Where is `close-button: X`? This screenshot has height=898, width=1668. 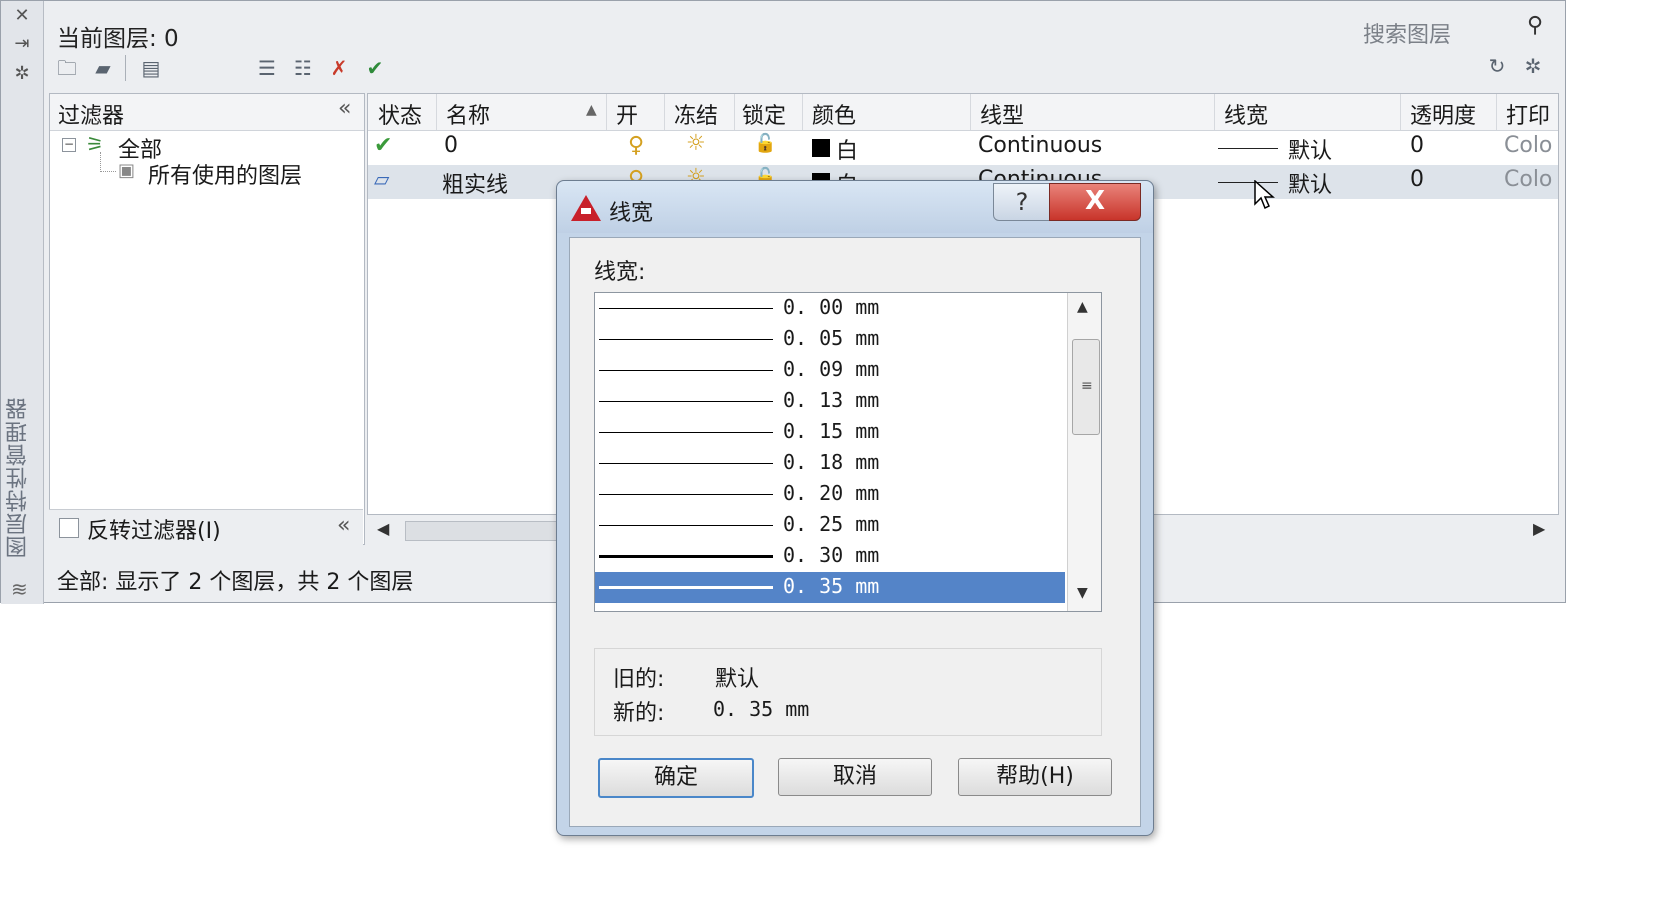
close-button: X is located at coordinates (1095, 202).